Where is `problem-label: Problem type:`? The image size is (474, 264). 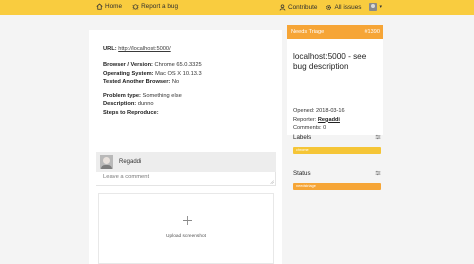 problem-label: Problem type: is located at coordinates (122, 96).